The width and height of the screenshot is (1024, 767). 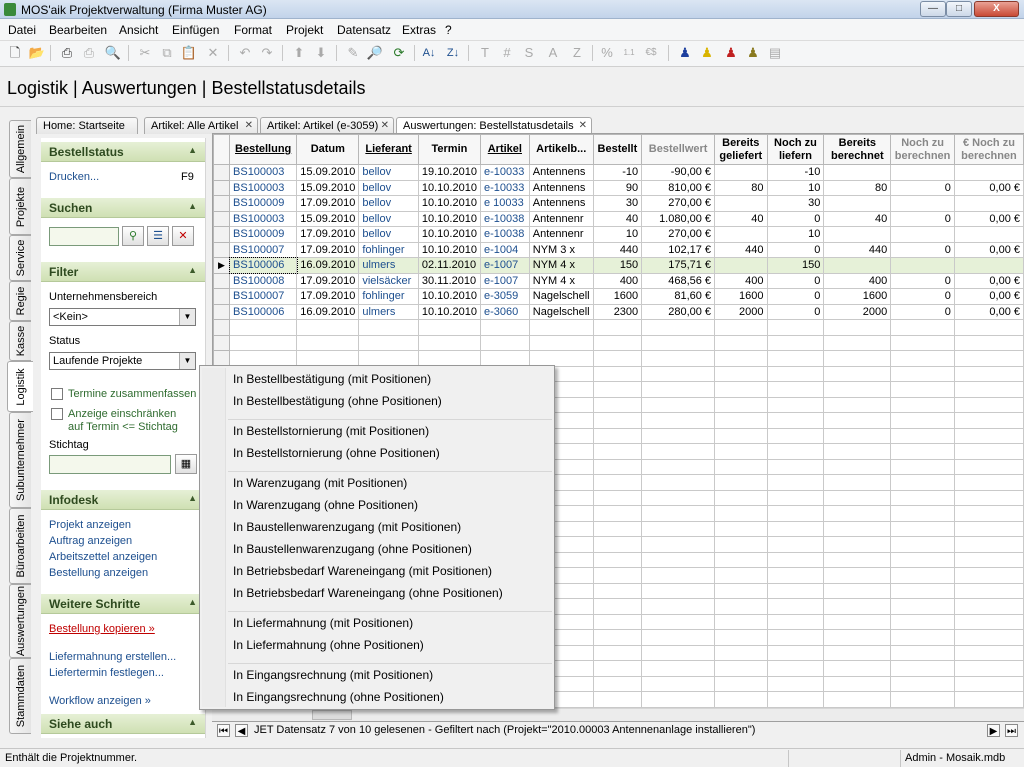 What do you see at coordinates (223, 730) in the screenshot?
I see `first-record-icon: ⏮` at bounding box center [223, 730].